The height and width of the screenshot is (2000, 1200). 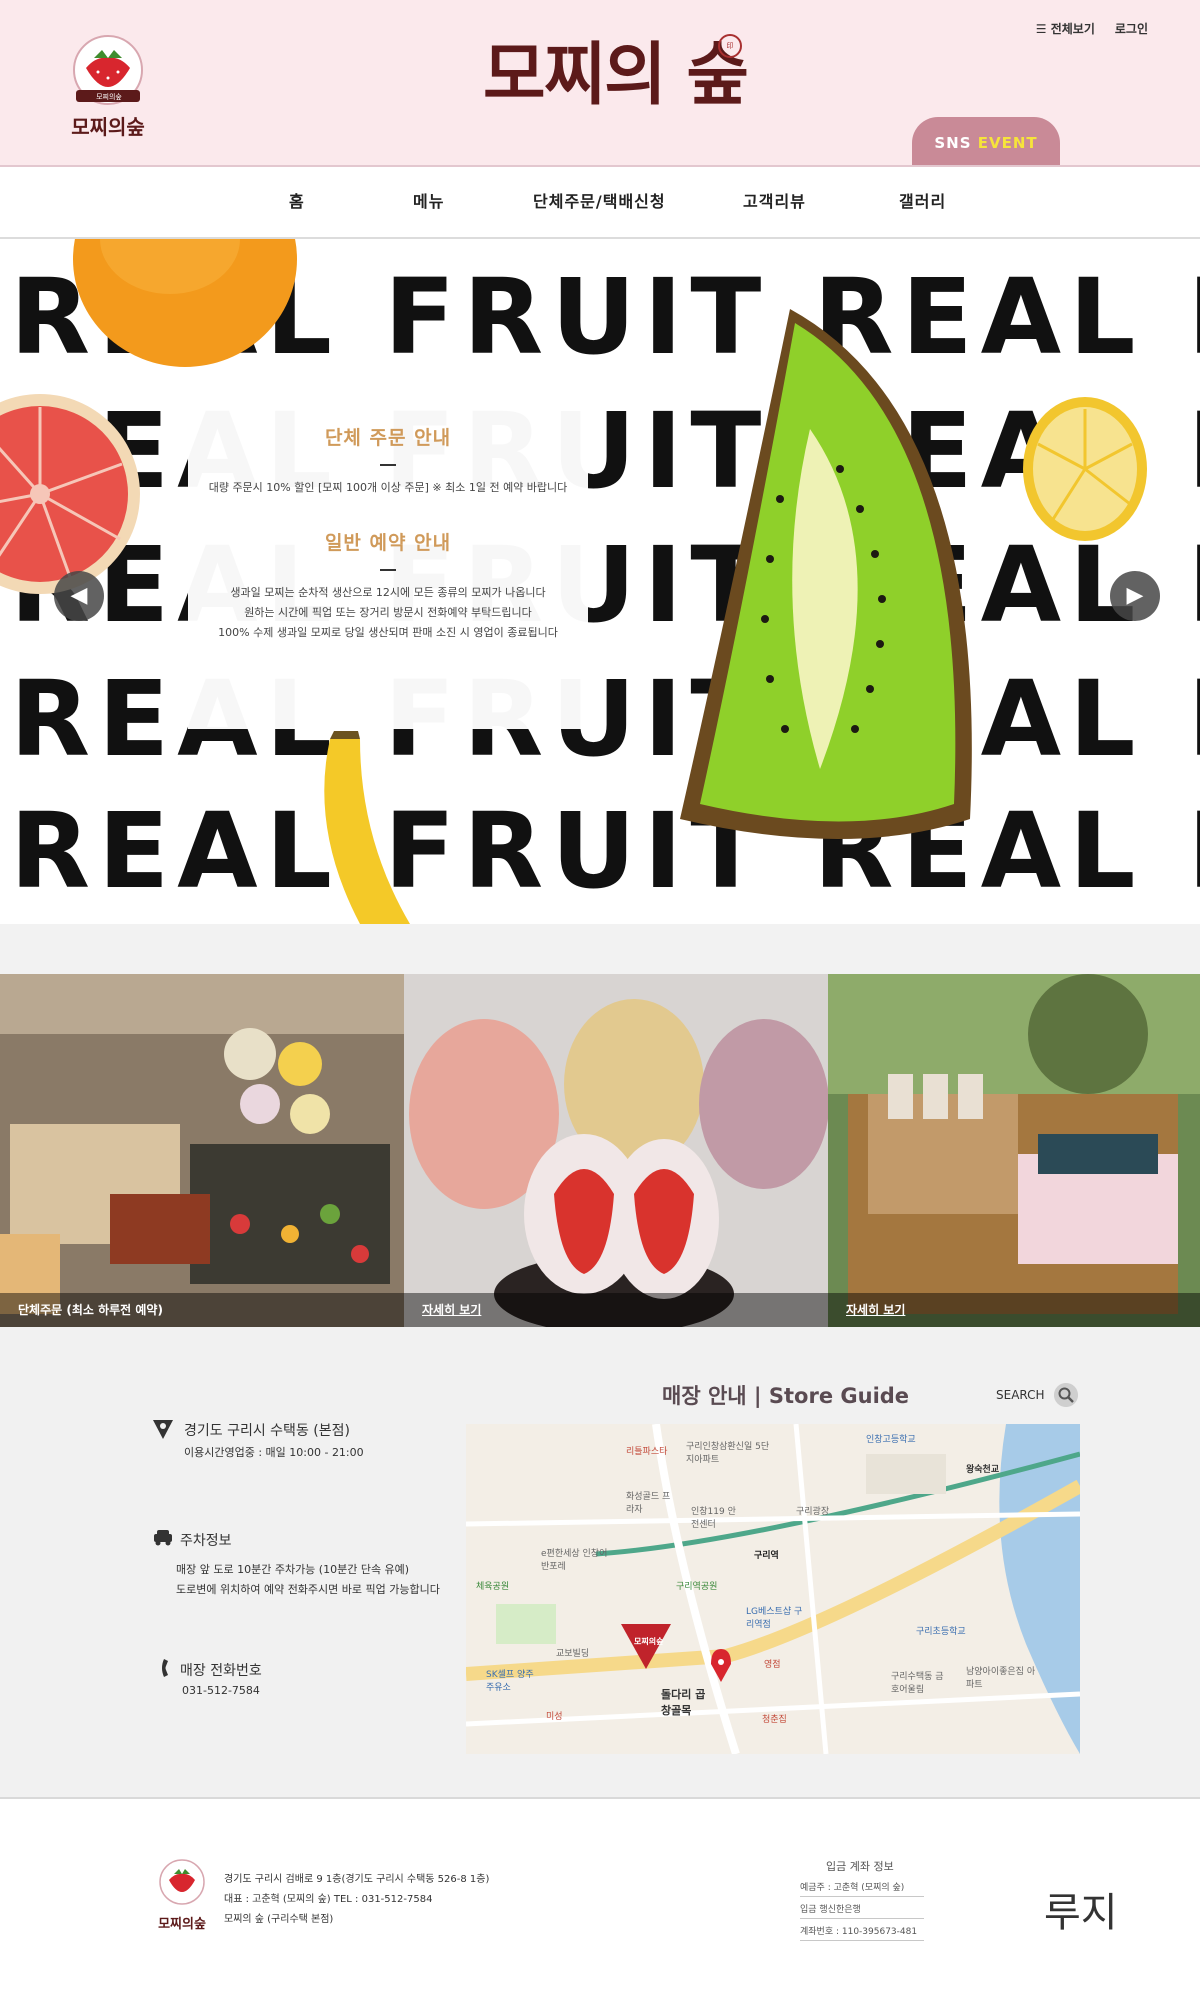 What do you see at coordinates (941, 1632) in the screenshot?
I see `map-label: 구리초등학교` at bounding box center [941, 1632].